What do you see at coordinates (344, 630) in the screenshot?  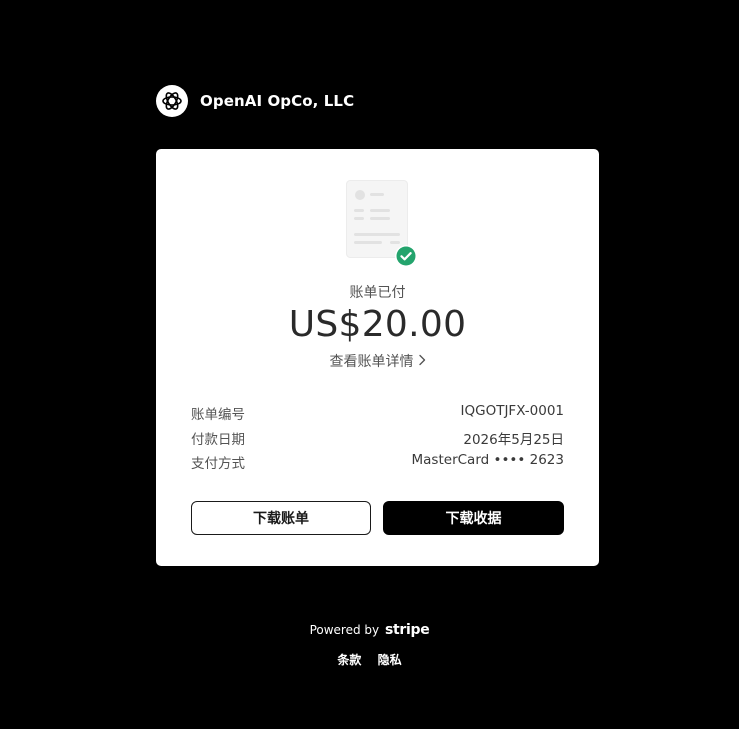 I see `powered-by-label: Powered by` at bounding box center [344, 630].